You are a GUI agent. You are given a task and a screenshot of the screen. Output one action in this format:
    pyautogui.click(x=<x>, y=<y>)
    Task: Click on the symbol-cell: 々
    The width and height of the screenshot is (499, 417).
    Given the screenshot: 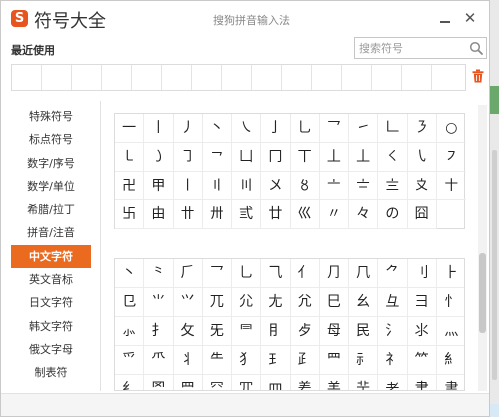 What is the action you would take?
    pyautogui.click(x=364, y=214)
    